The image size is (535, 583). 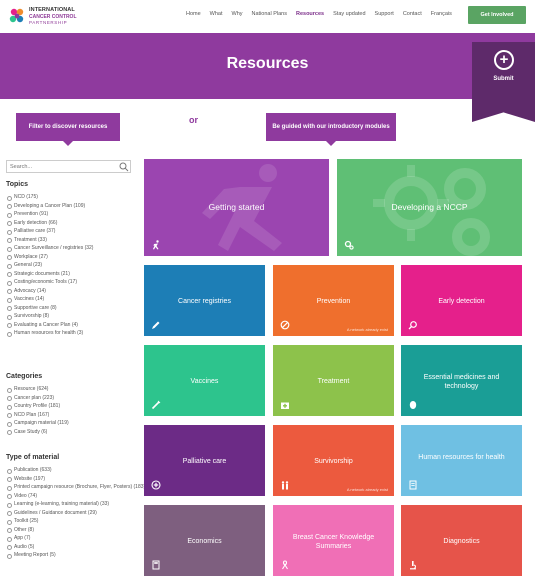 What do you see at coordinates (75, 470) in the screenshot?
I see `filter-option: Publication (633)` at bounding box center [75, 470].